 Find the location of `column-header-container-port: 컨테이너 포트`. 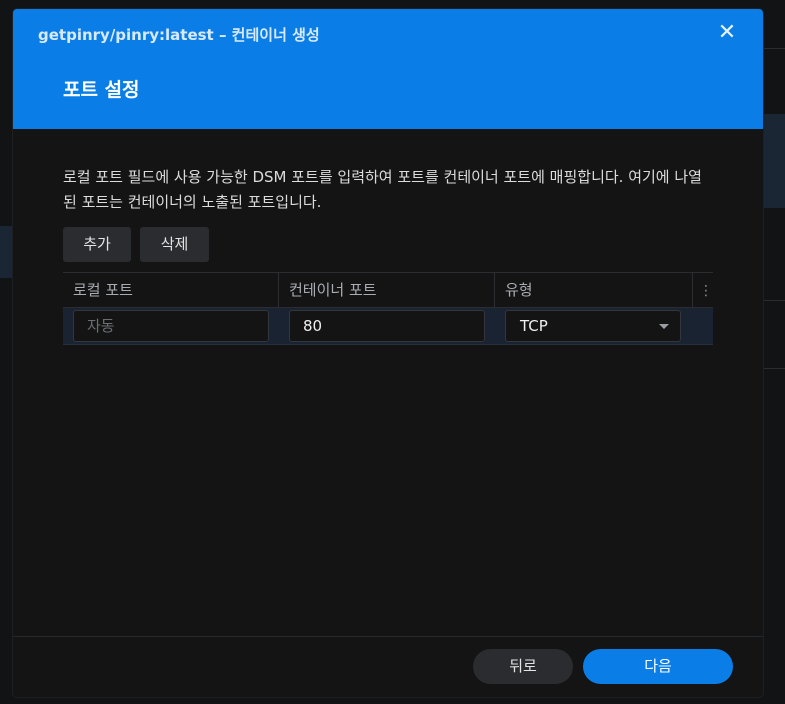

column-header-container-port: 컨테이너 포트 is located at coordinates (387, 290).